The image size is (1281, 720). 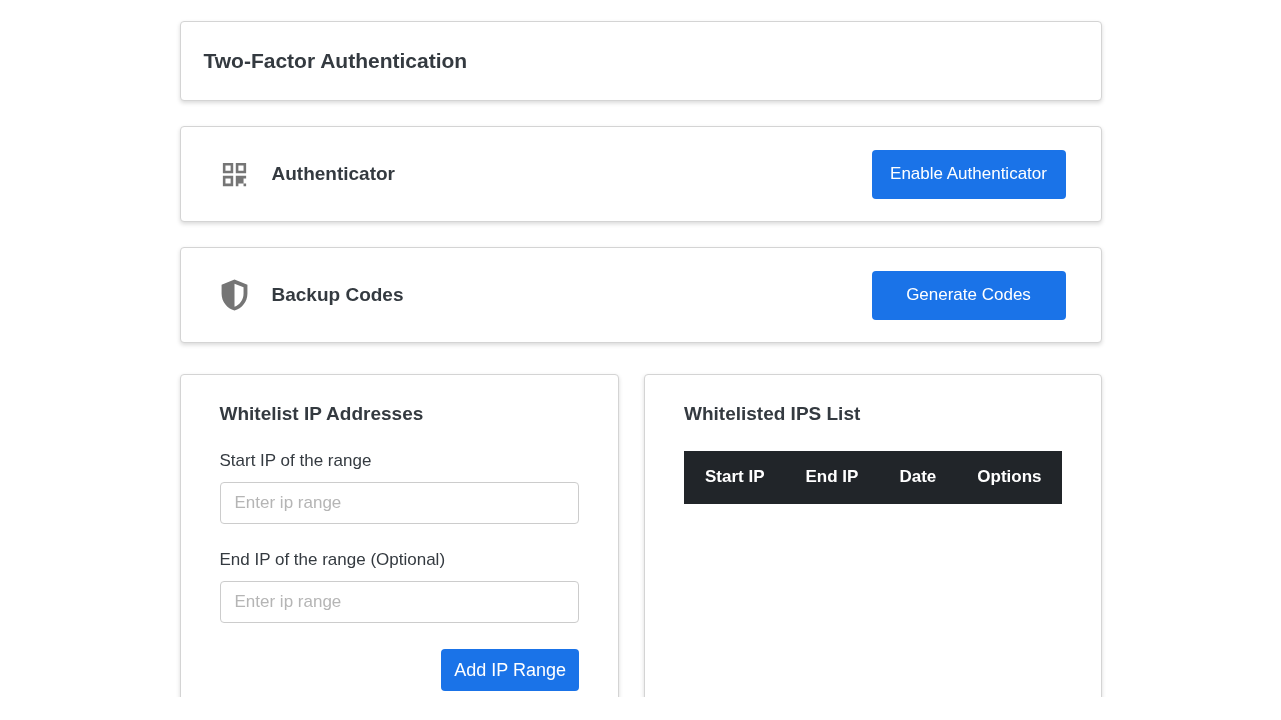 What do you see at coordinates (773, 414) in the screenshot?
I see `list-title: Whitelisted IPS List` at bounding box center [773, 414].